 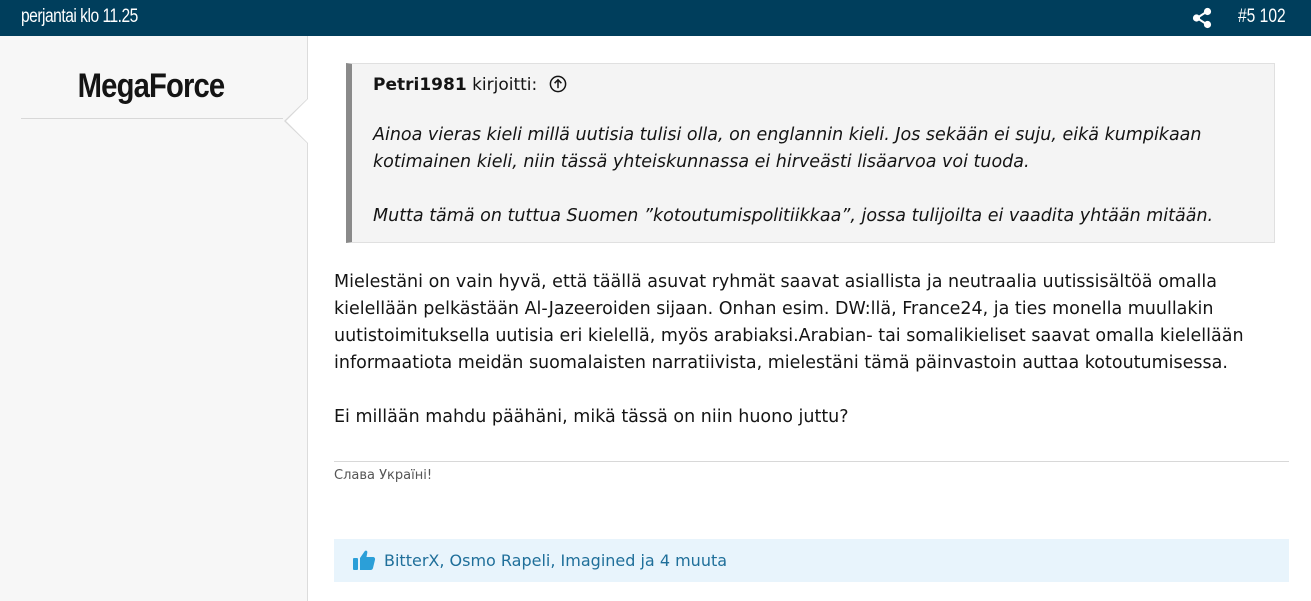 What do you see at coordinates (420, 85) in the screenshot?
I see `quote-author: Petri1981` at bounding box center [420, 85].